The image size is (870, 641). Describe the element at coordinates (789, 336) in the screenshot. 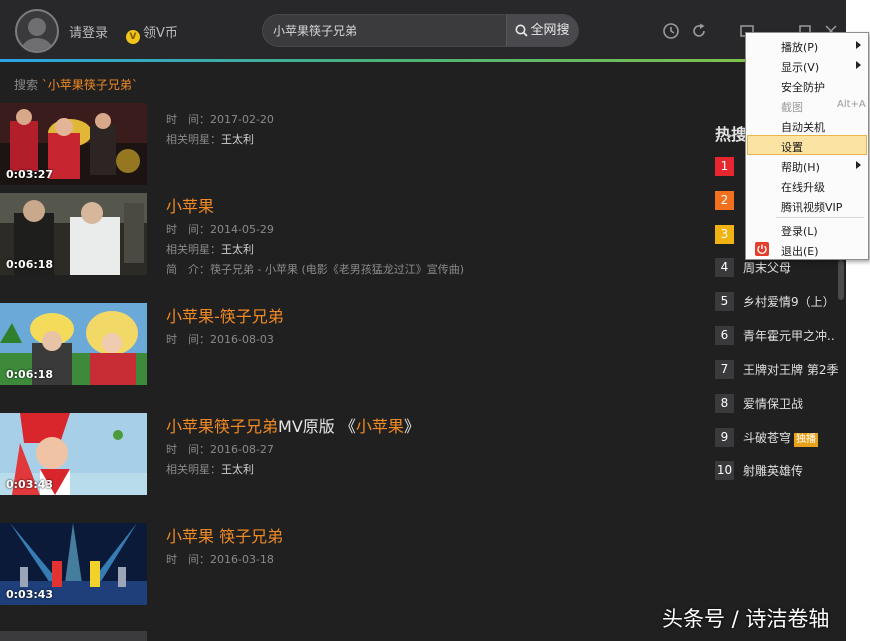

I see `hot-item-name: 青年霍元甲之冲..` at that location.